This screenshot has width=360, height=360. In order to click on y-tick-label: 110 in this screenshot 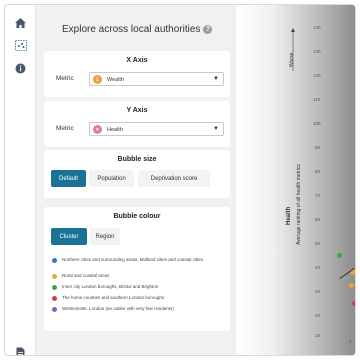, I will do `click(317, 99)`.